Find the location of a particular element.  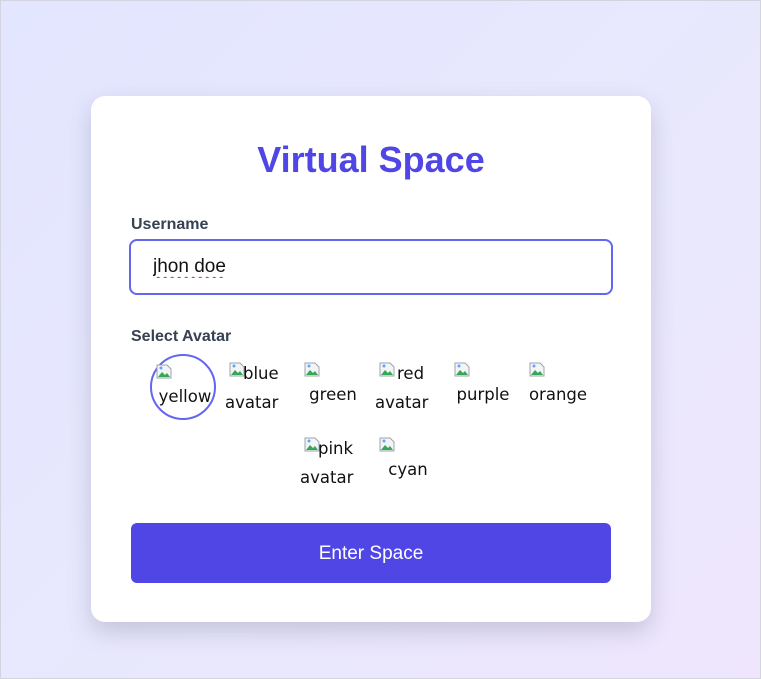

avatar-option-cyan: cyan is located at coordinates (408, 462).